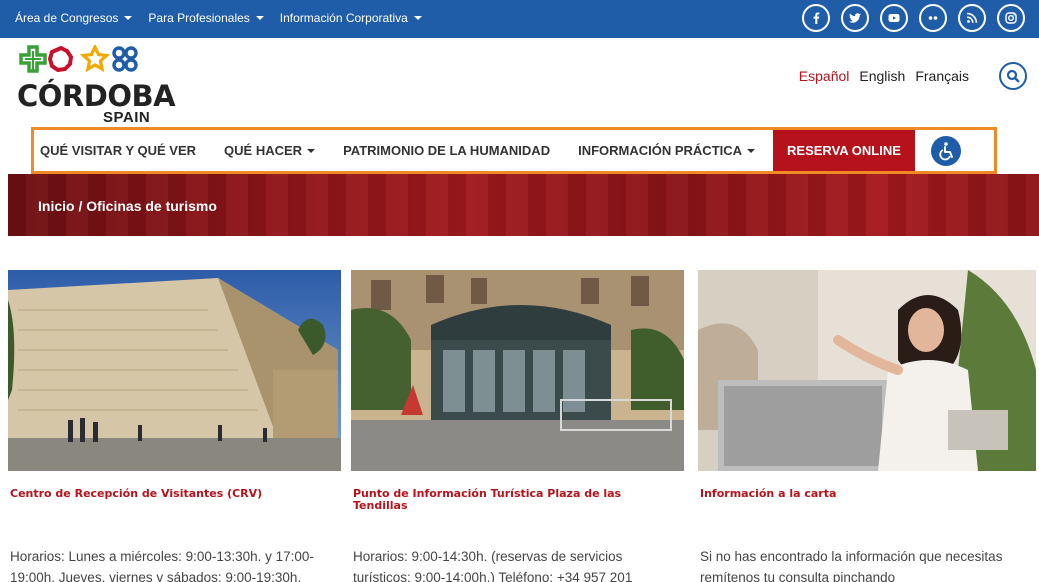 This screenshot has height=582, width=1039. Describe the element at coordinates (894, 18) in the screenshot. I see `youtube-icon` at that location.